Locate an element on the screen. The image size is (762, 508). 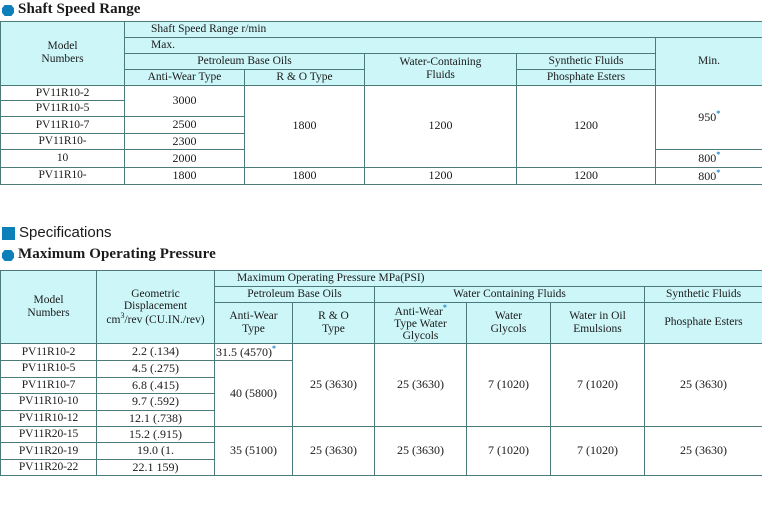
table1-model: 10 is located at coordinates (62, 158).